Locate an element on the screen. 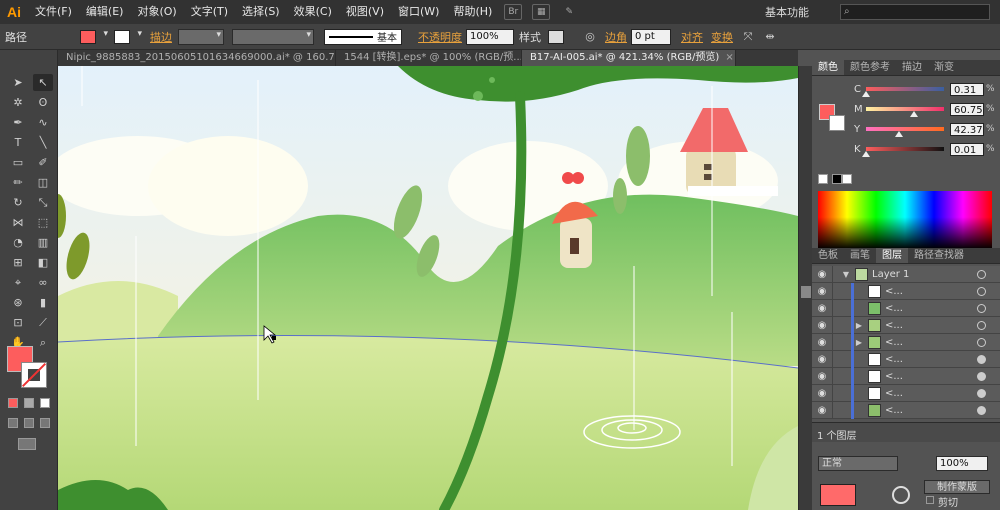 This screenshot has height=510, width=1000. blend-mode-select: 正常 is located at coordinates (858, 463).